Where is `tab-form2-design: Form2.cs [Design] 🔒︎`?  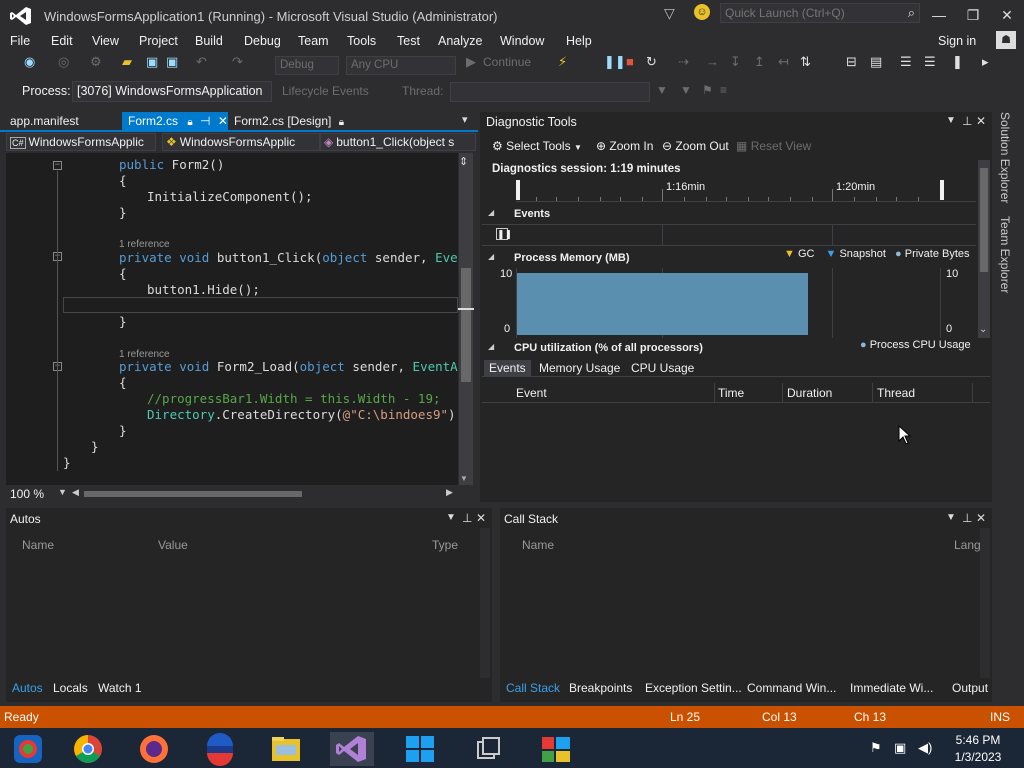 tab-form2-design: Form2.cs [Design] 🔒︎ is located at coordinates (289, 121).